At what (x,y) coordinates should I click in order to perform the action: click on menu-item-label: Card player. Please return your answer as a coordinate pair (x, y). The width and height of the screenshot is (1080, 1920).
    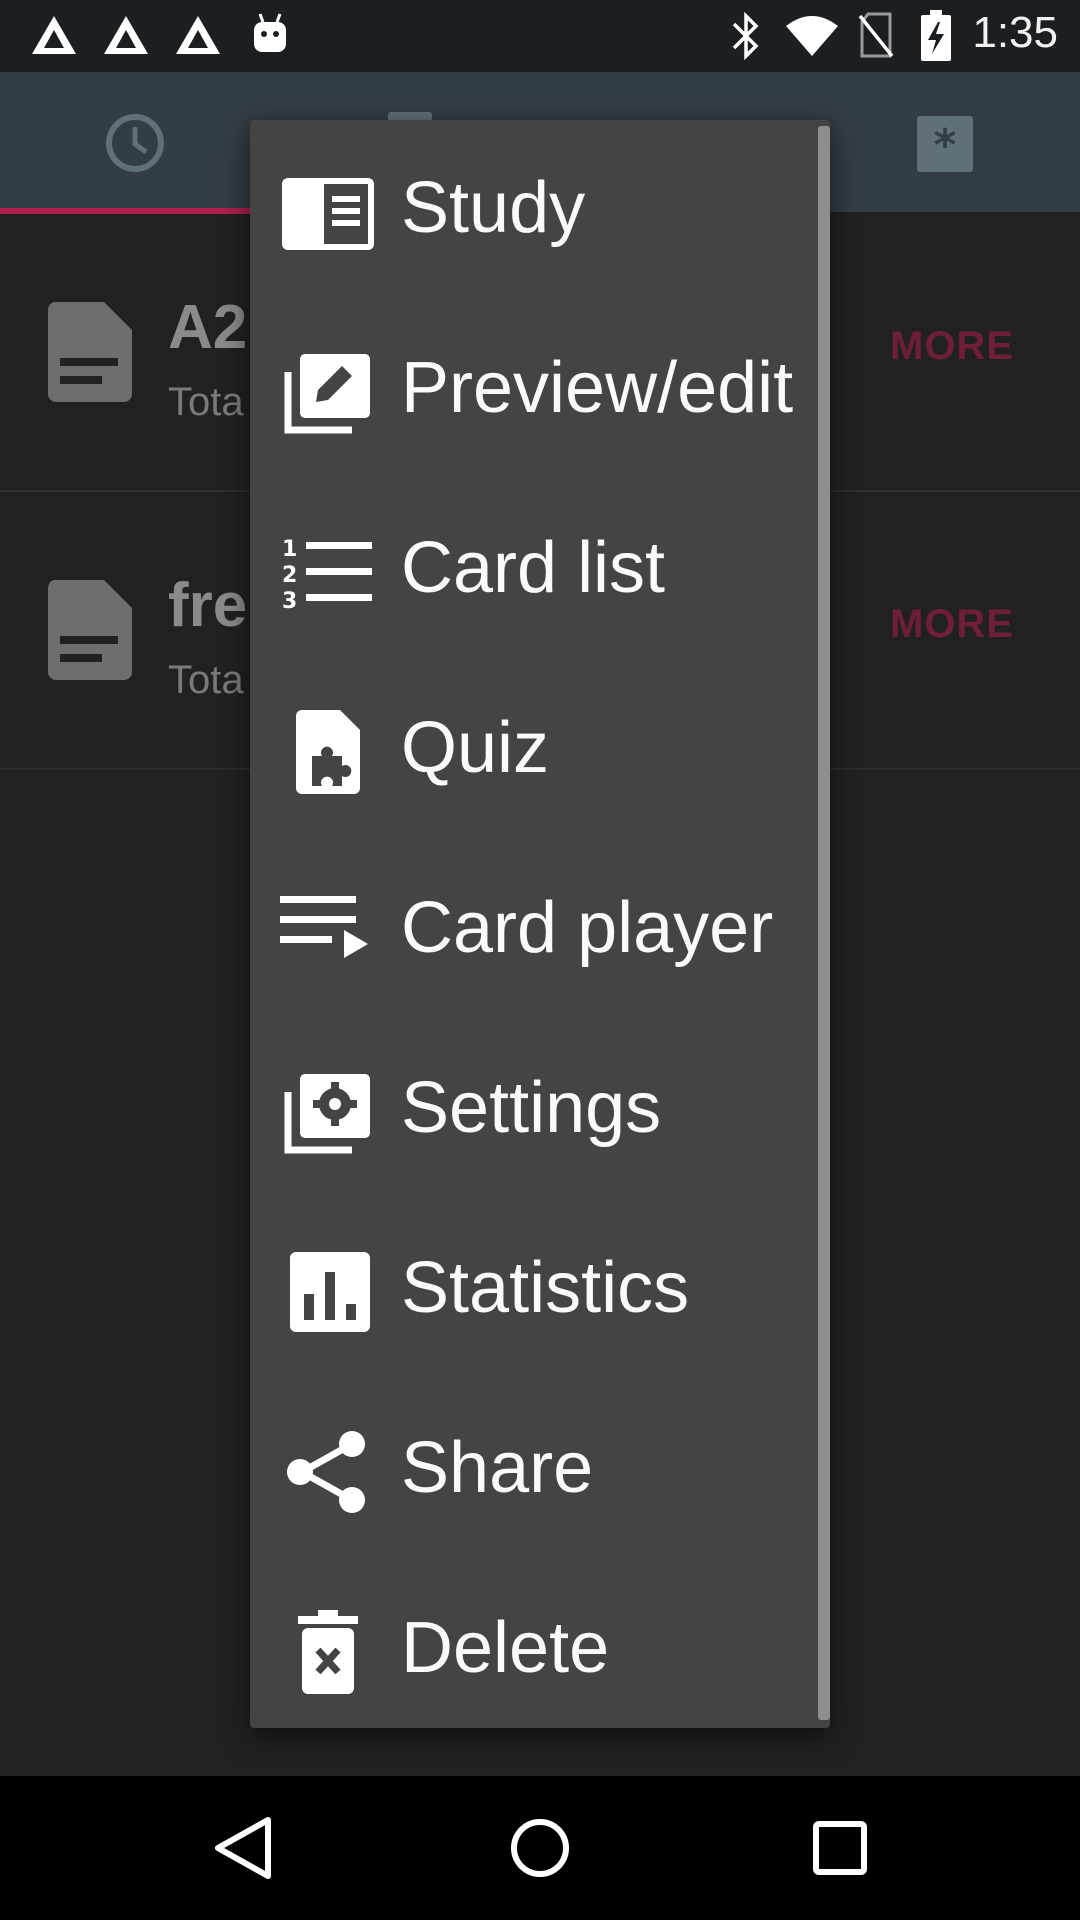
    Looking at the image, I should click on (587, 928).